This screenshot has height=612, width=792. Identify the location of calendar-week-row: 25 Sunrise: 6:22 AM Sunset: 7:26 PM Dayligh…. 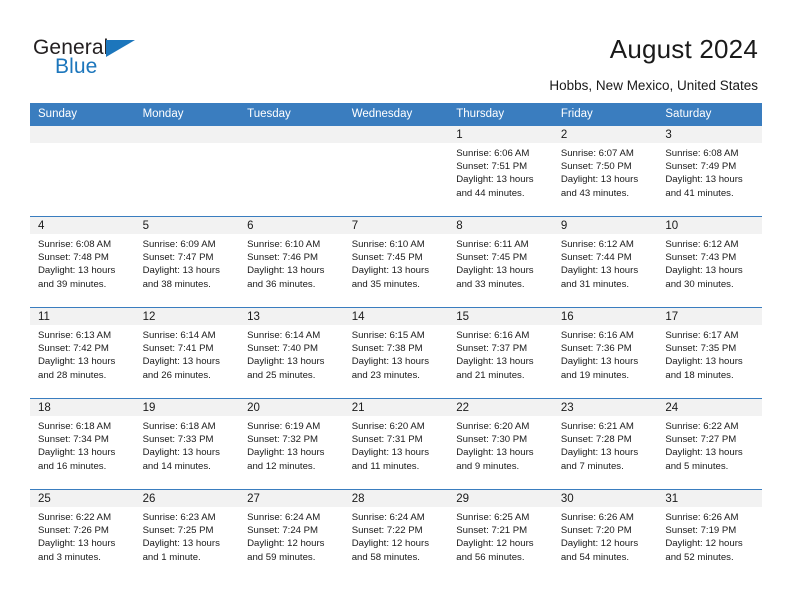
(396, 534).